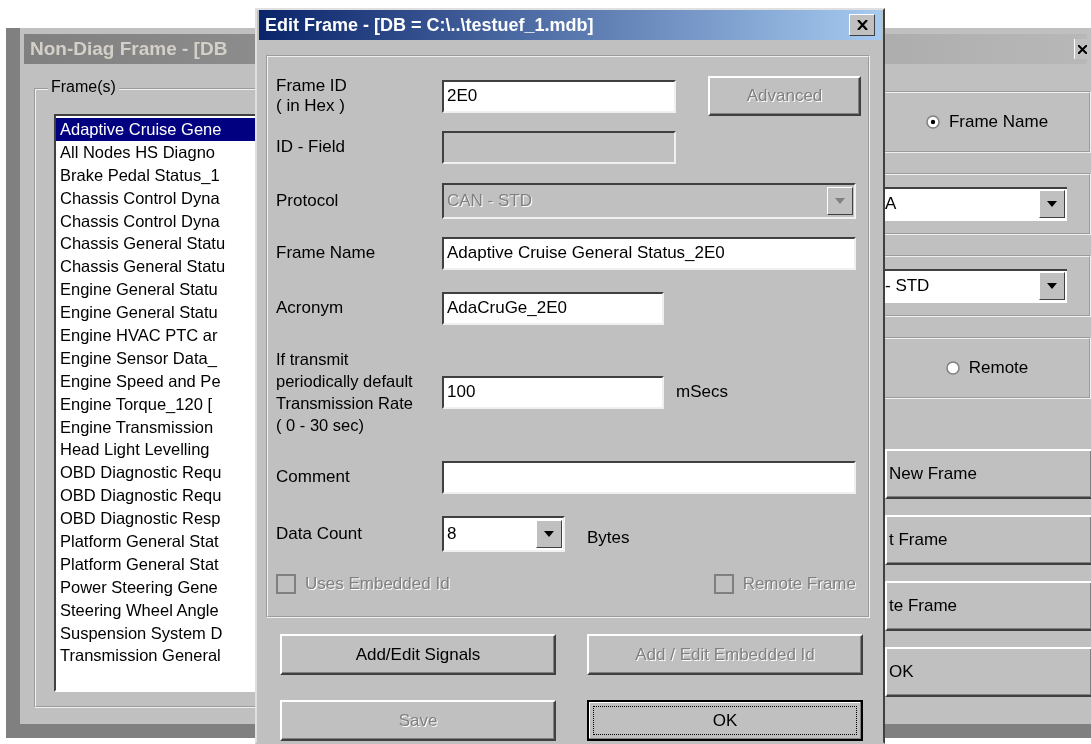 The image size is (1091, 744). What do you see at coordinates (308, 201) in the screenshot?
I see `field-label: Protocol` at bounding box center [308, 201].